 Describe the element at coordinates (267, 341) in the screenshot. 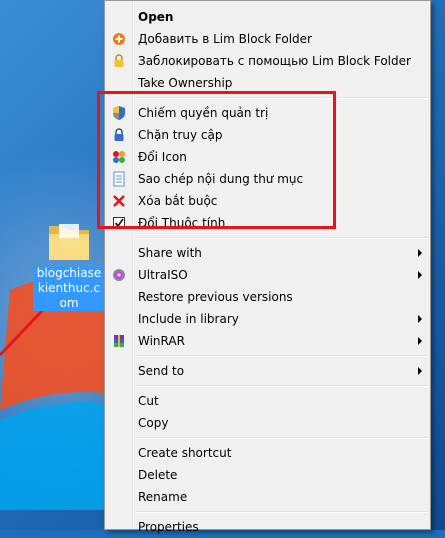

I see `menu-item-winrar: WinRAR` at that location.